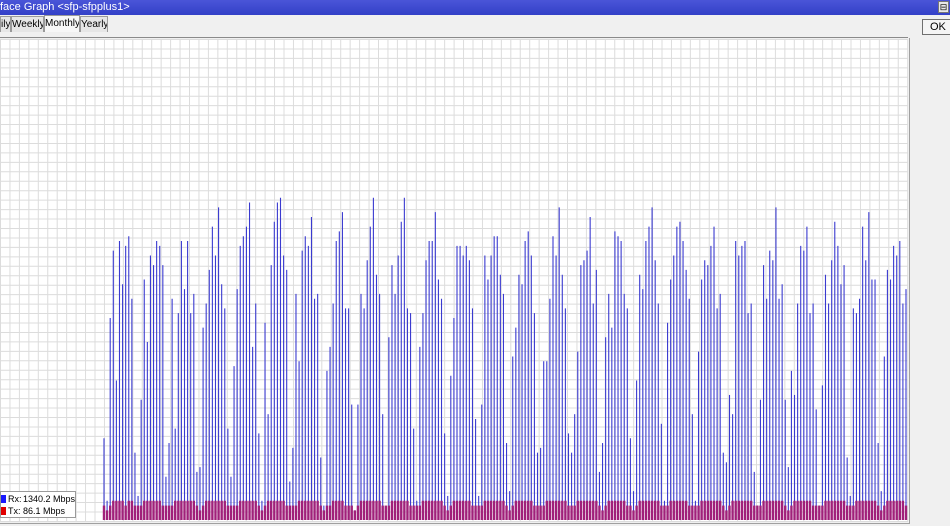  What do you see at coordinates (3, 499) in the screenshot?
I see `rx-color-swatch` at bounding box center [3, 499].